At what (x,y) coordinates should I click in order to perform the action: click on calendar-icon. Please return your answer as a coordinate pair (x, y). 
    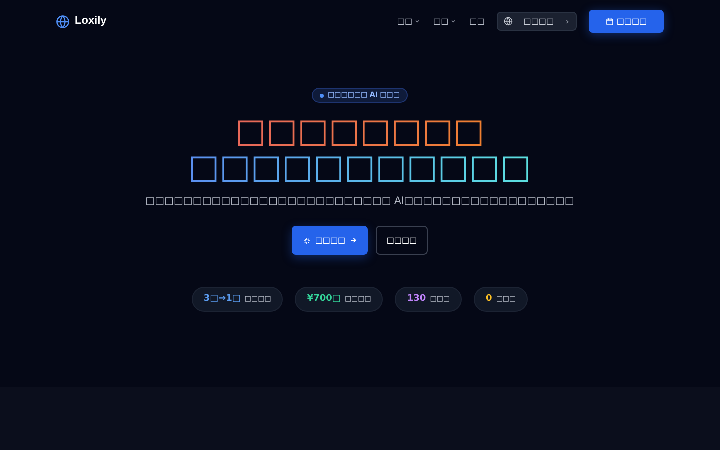
    Looking at the image, I should click on (610, 22).